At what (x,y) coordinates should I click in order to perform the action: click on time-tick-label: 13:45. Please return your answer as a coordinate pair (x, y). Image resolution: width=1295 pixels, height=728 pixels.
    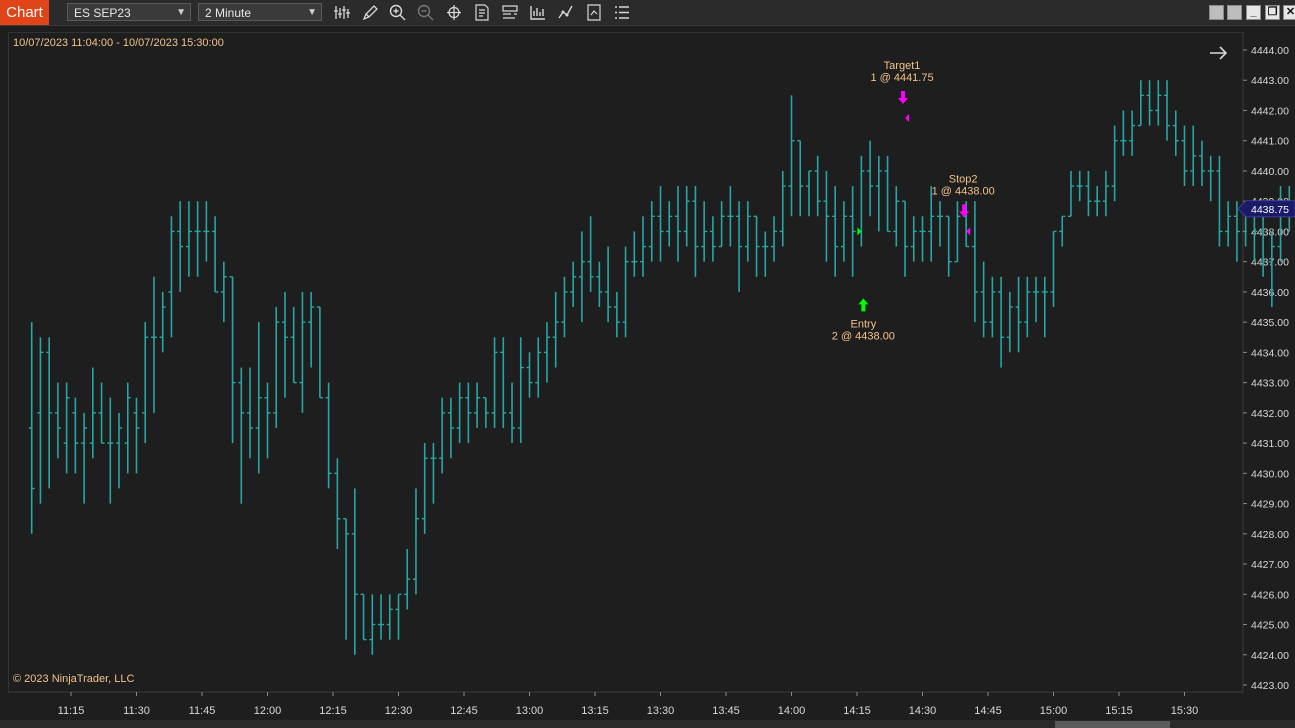
    Looking at the image, I should click on (726, 711).